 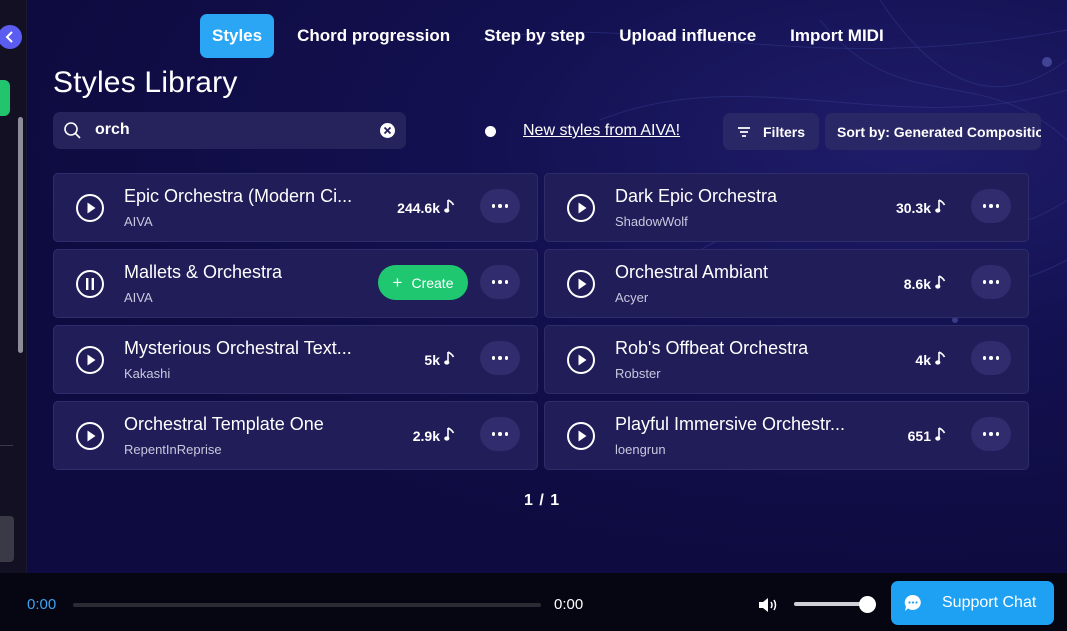 I want to click on plus-icon: +, so click(x=397, y=282).